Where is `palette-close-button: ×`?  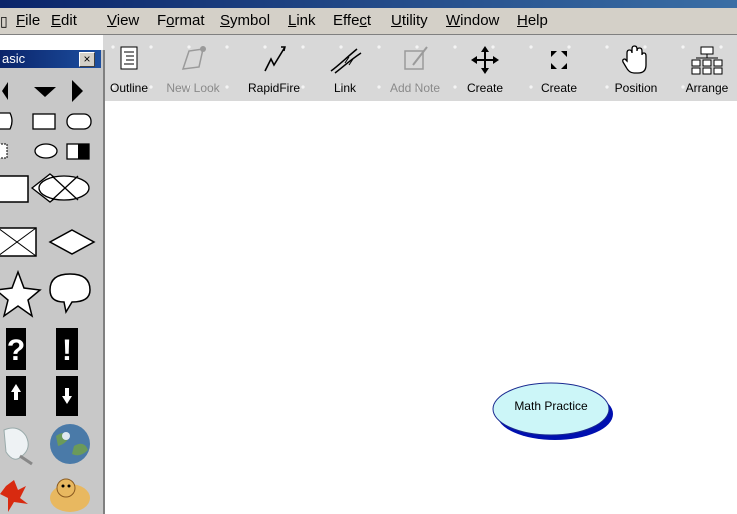
palette-close-button: × is located at coordinates (87, 59).